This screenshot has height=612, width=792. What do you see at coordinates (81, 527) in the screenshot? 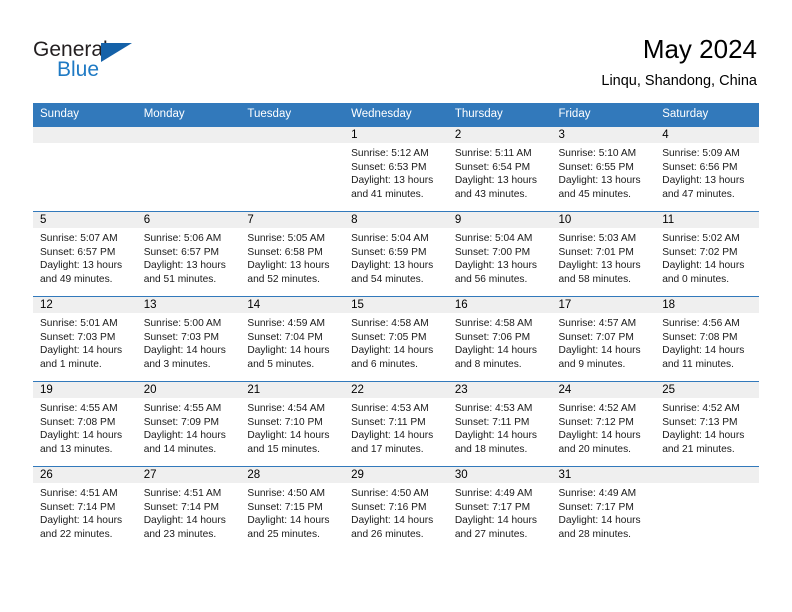
I see `daylight-text: Daylight: 14 hours and 22 minutes.` at bounding box center [81, 527].